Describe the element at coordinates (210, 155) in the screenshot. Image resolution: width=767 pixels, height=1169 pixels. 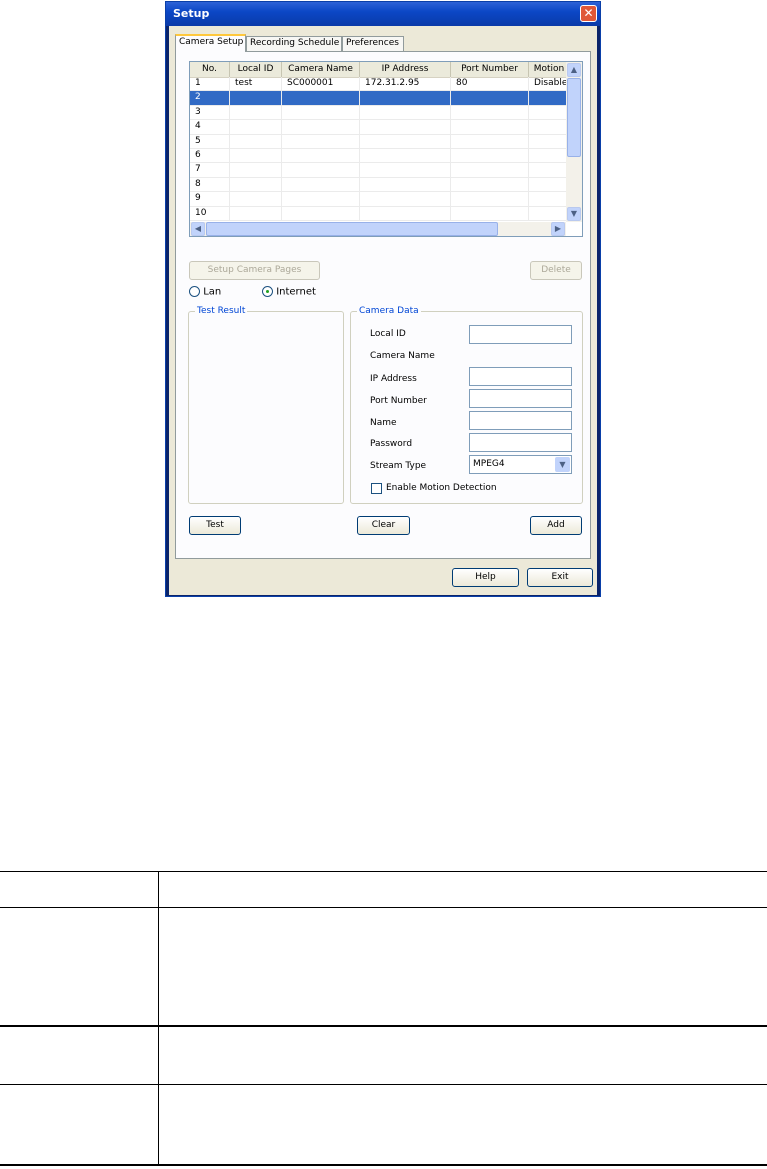
I see `table-cell: 6` at that location.